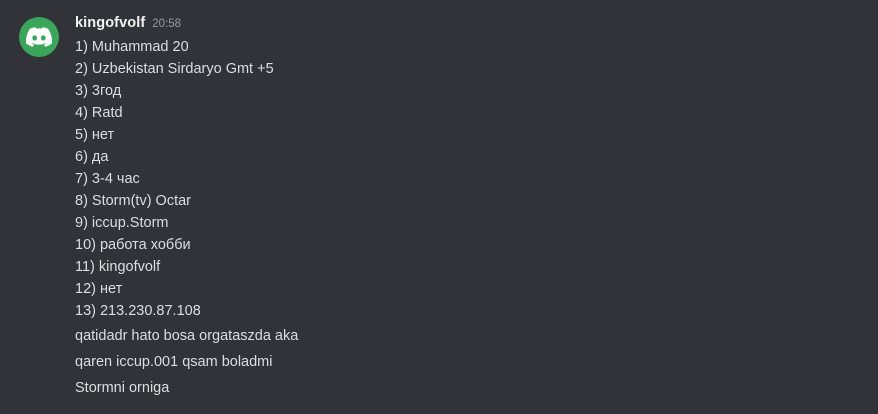 The image size is (878, 414). I want to click on message-line: 4) Ratd, so click(99, 113).